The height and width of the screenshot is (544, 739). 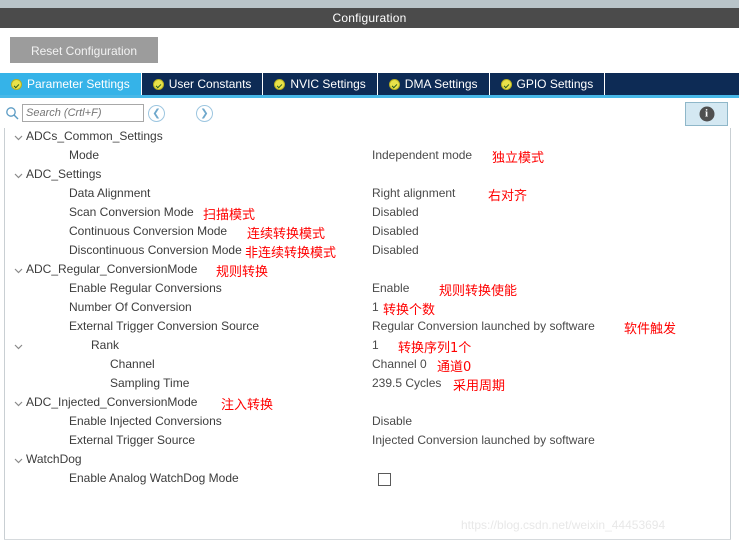 I want to click on tree-row-label: External Trigger Source, so click(x=132, y=440).